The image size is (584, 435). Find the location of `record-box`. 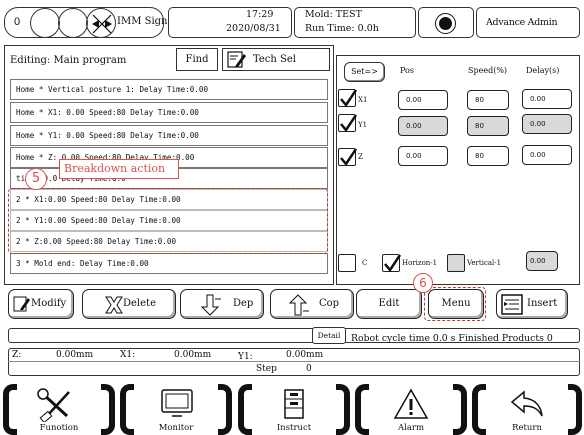

record-box is located at coordinates (446, 22).